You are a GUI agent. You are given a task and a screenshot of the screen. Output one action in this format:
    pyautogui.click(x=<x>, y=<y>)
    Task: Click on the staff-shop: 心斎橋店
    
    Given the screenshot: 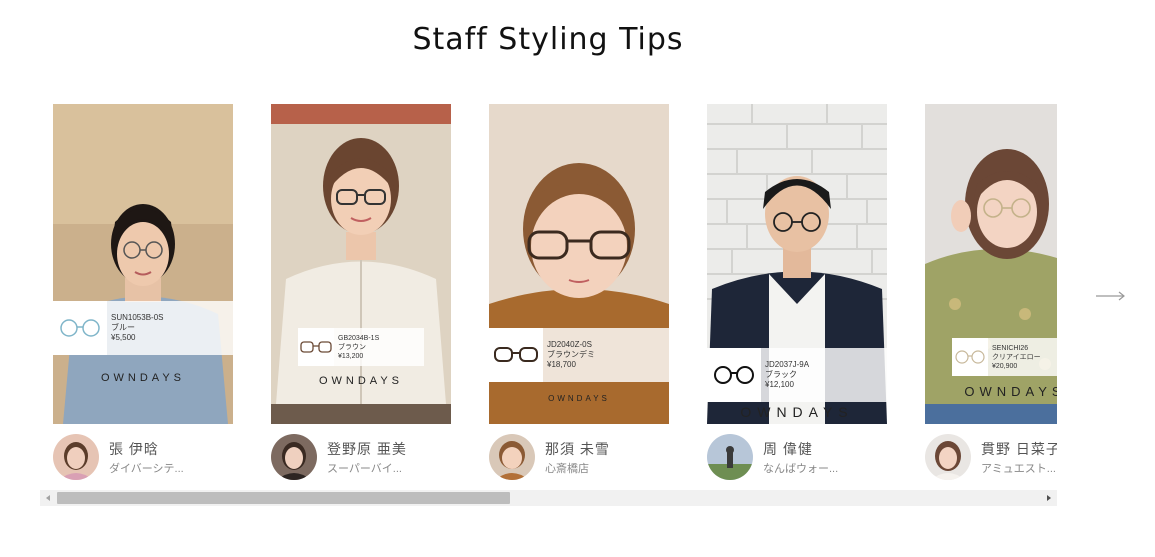 What is the action you would take?
    pyautogui.click(x=567, y=469)
    